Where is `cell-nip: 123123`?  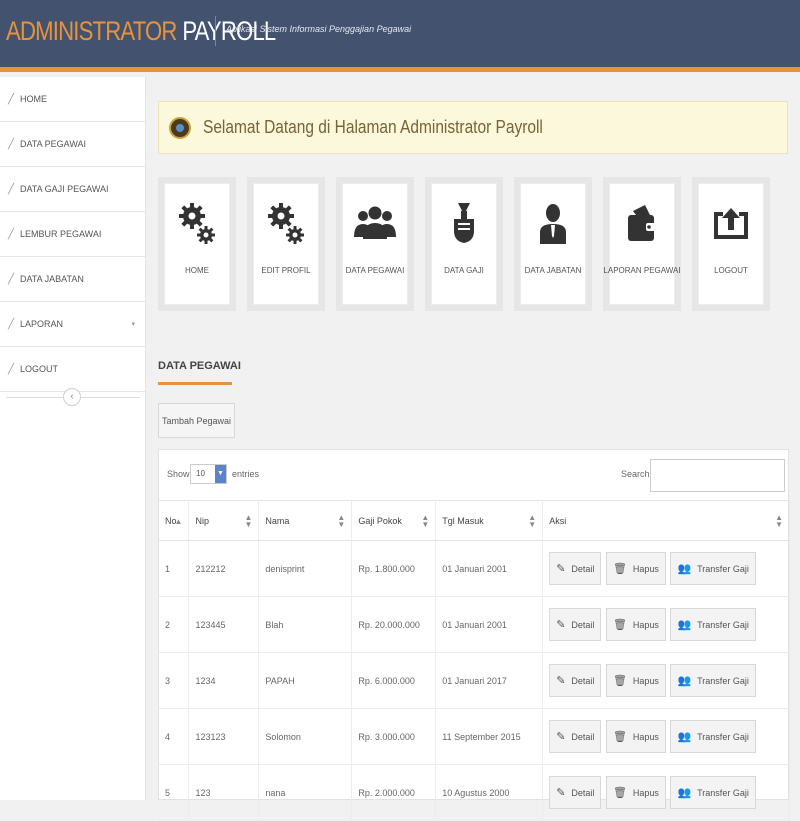
cell-nip: 123123 is located at coordinates (224, 736).